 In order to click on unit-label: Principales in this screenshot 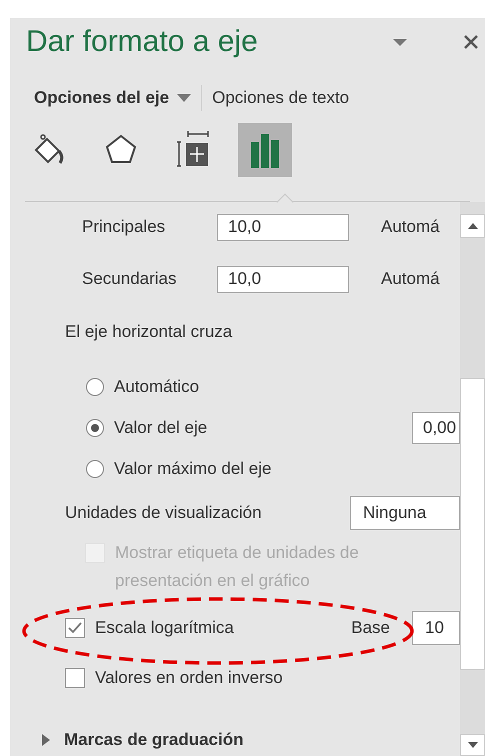, I will do `click(124, 227)`.